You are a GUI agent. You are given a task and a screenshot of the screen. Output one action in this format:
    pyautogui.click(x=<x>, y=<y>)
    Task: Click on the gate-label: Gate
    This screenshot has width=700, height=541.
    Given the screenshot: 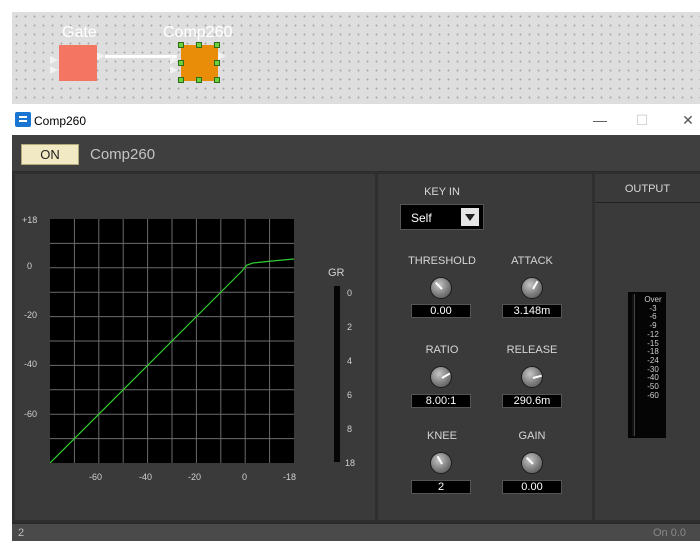 What is the action you would take?
    pyautogui.click(x=79, y=32)
    